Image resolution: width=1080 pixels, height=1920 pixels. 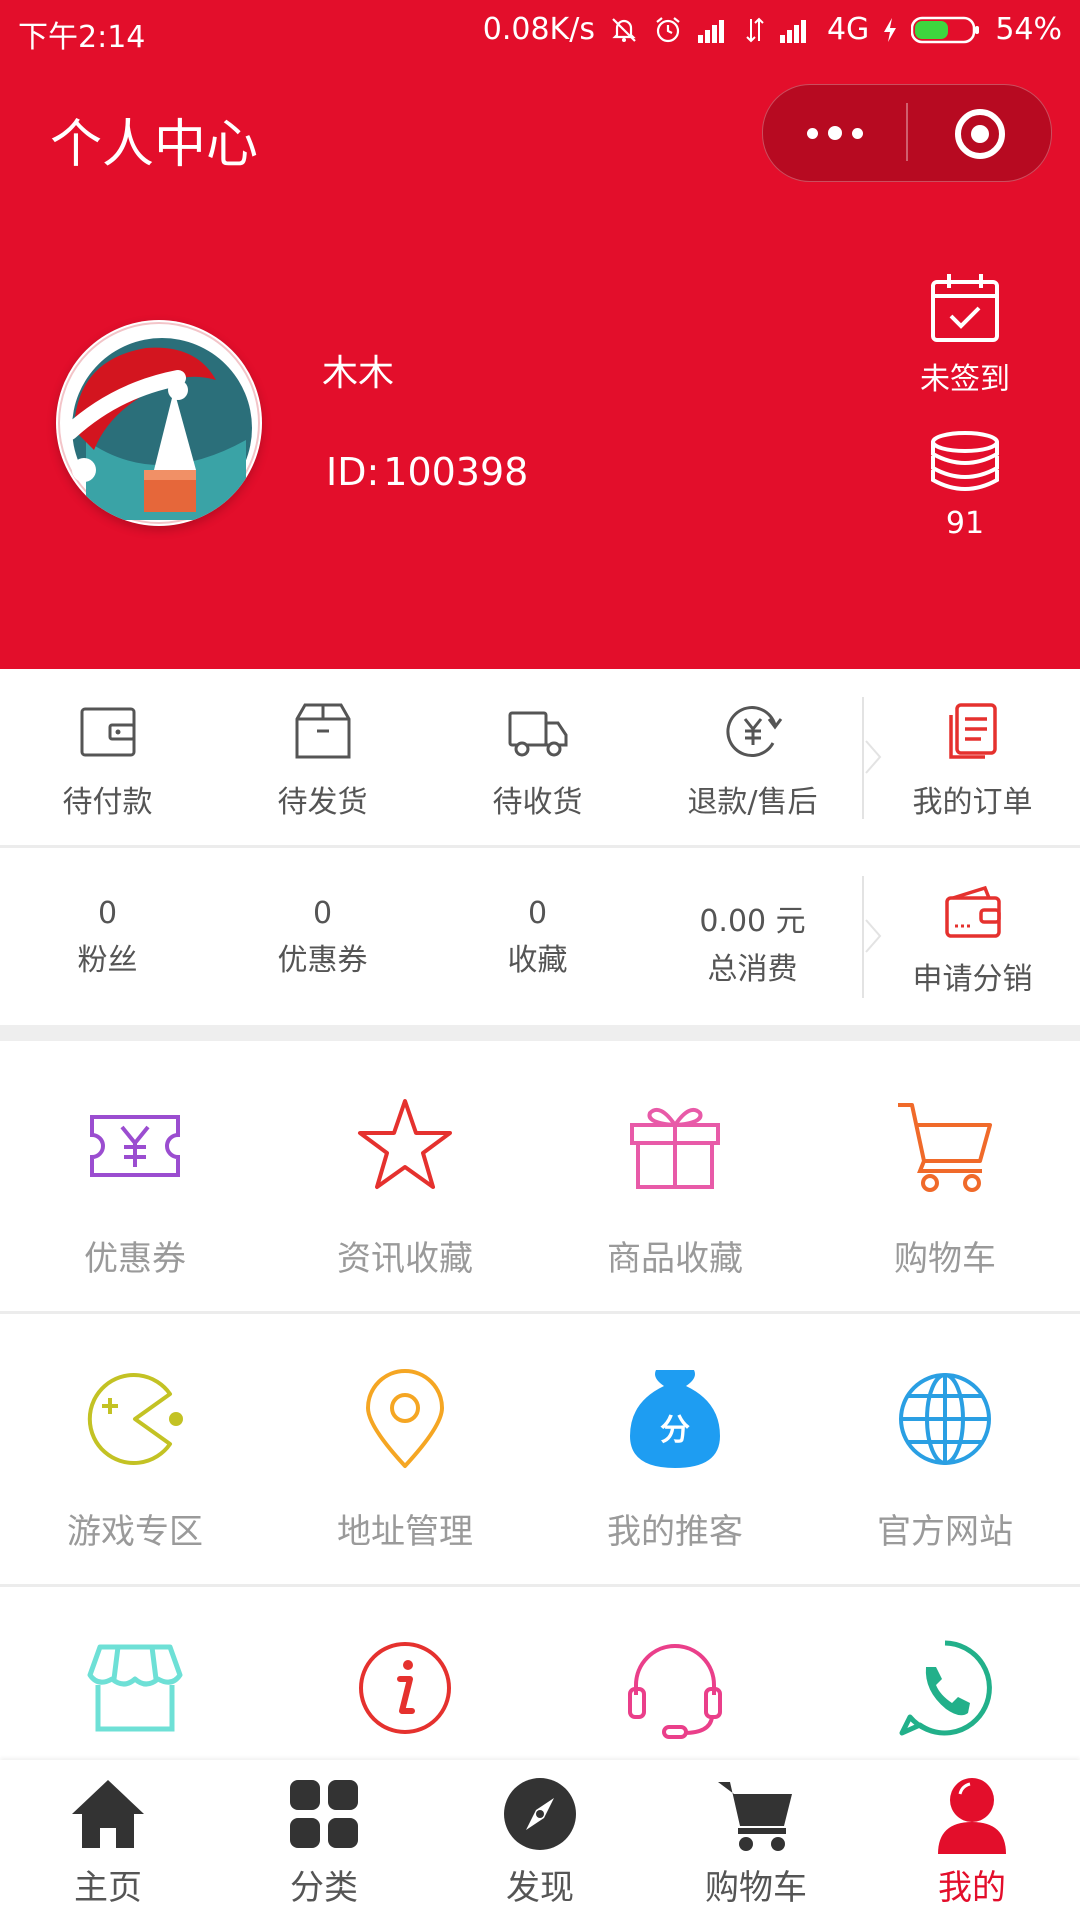 I want to click on mini-program-capsule, so click(x=907, y=133).